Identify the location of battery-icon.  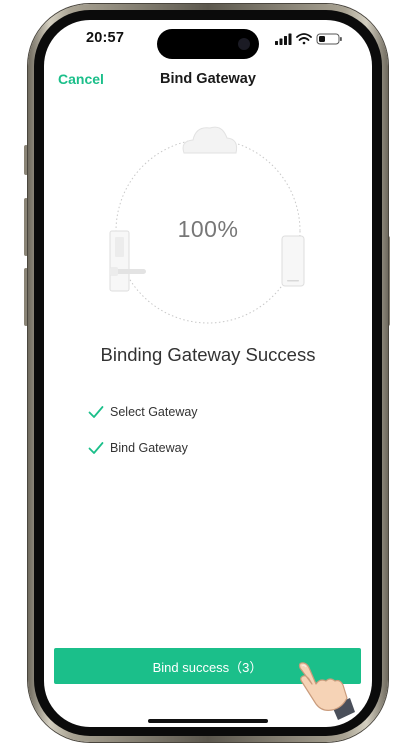
(329, 39).